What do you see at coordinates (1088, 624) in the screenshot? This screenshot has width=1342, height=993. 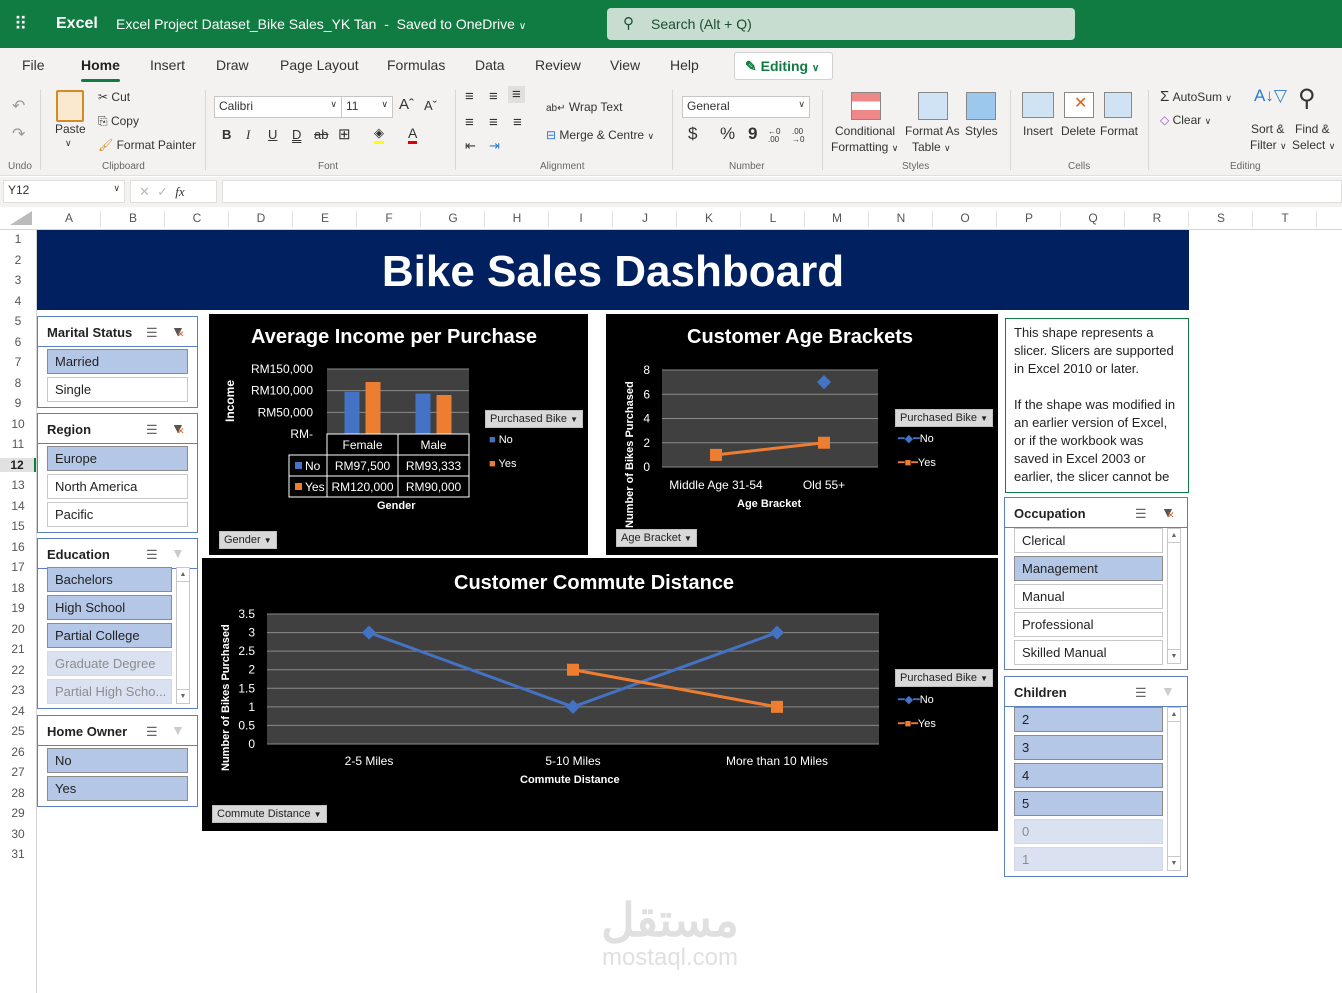 I see `slicer-item: Professional` at bounding box center [1088, 624].